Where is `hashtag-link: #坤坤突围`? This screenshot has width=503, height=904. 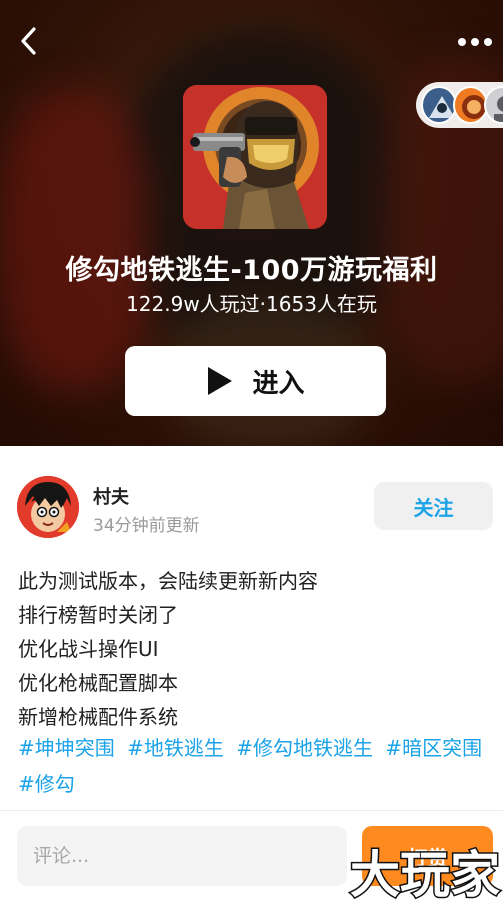
hashtag-link: #坤坤突围 is located at coordinates (66, 748).